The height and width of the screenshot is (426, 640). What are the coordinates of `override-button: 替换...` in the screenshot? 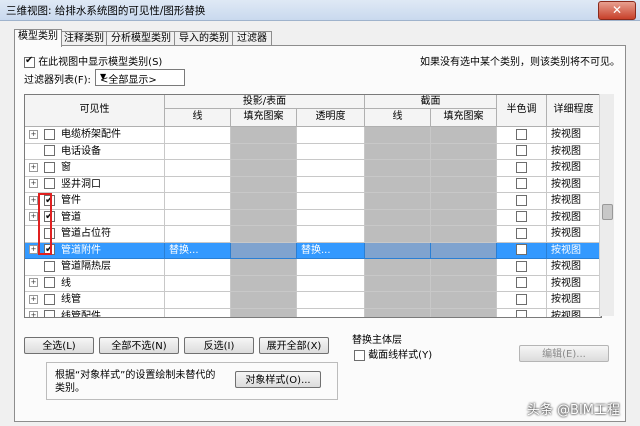 It's located at (182, 250).